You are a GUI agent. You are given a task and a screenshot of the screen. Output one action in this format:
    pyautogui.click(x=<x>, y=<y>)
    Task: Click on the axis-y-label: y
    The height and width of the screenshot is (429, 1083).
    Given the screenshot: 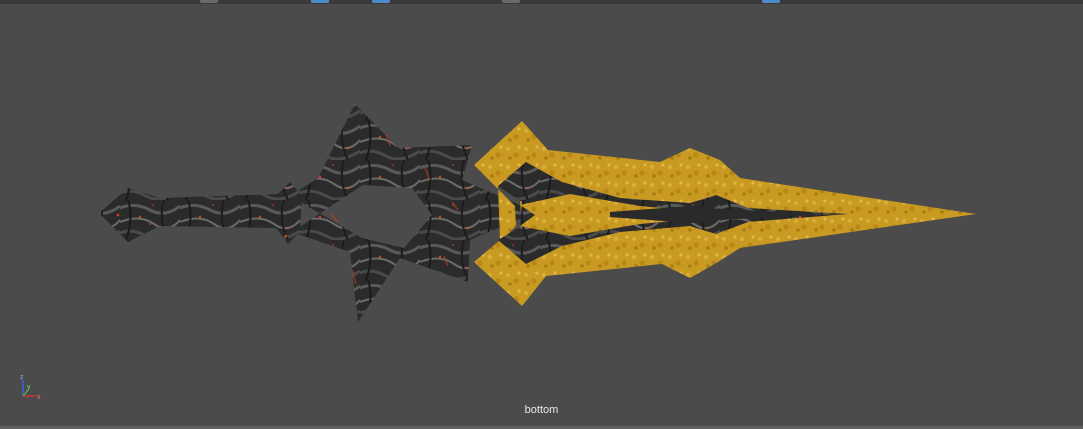 What is the action you would take?
    pyautogui.click(x=29, y=387)
    